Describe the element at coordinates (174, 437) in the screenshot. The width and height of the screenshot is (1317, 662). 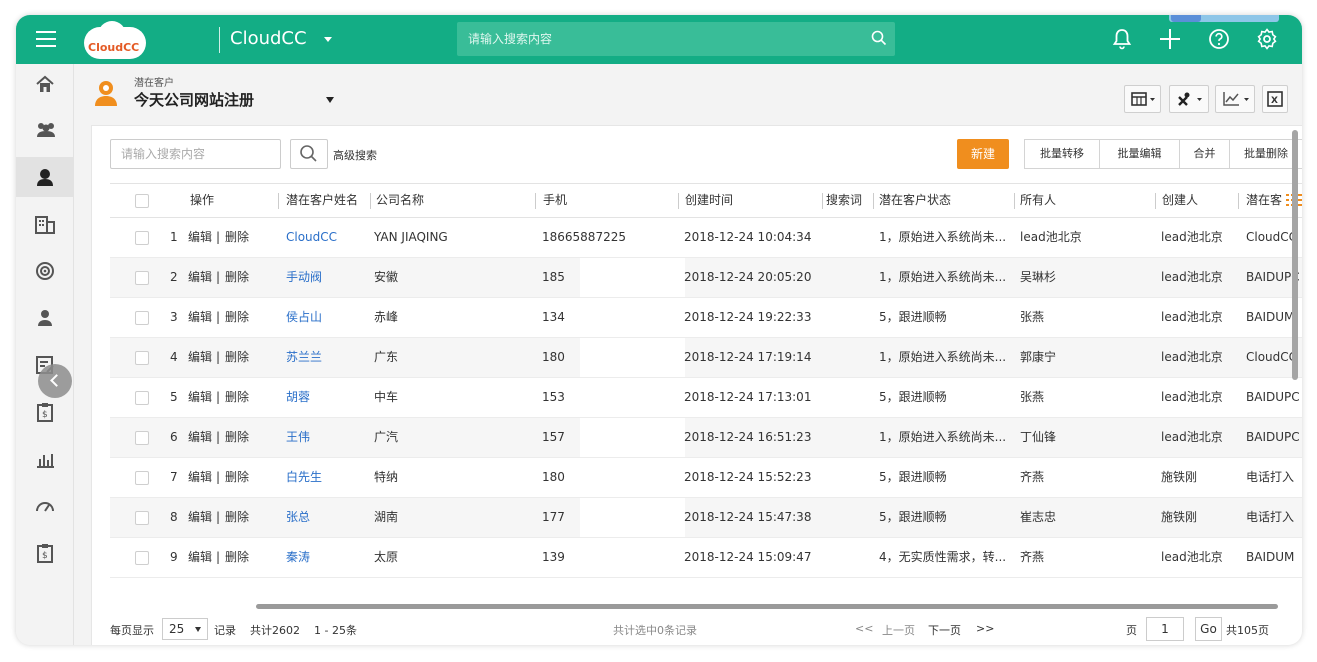
I see `row-number: 6` at that location.